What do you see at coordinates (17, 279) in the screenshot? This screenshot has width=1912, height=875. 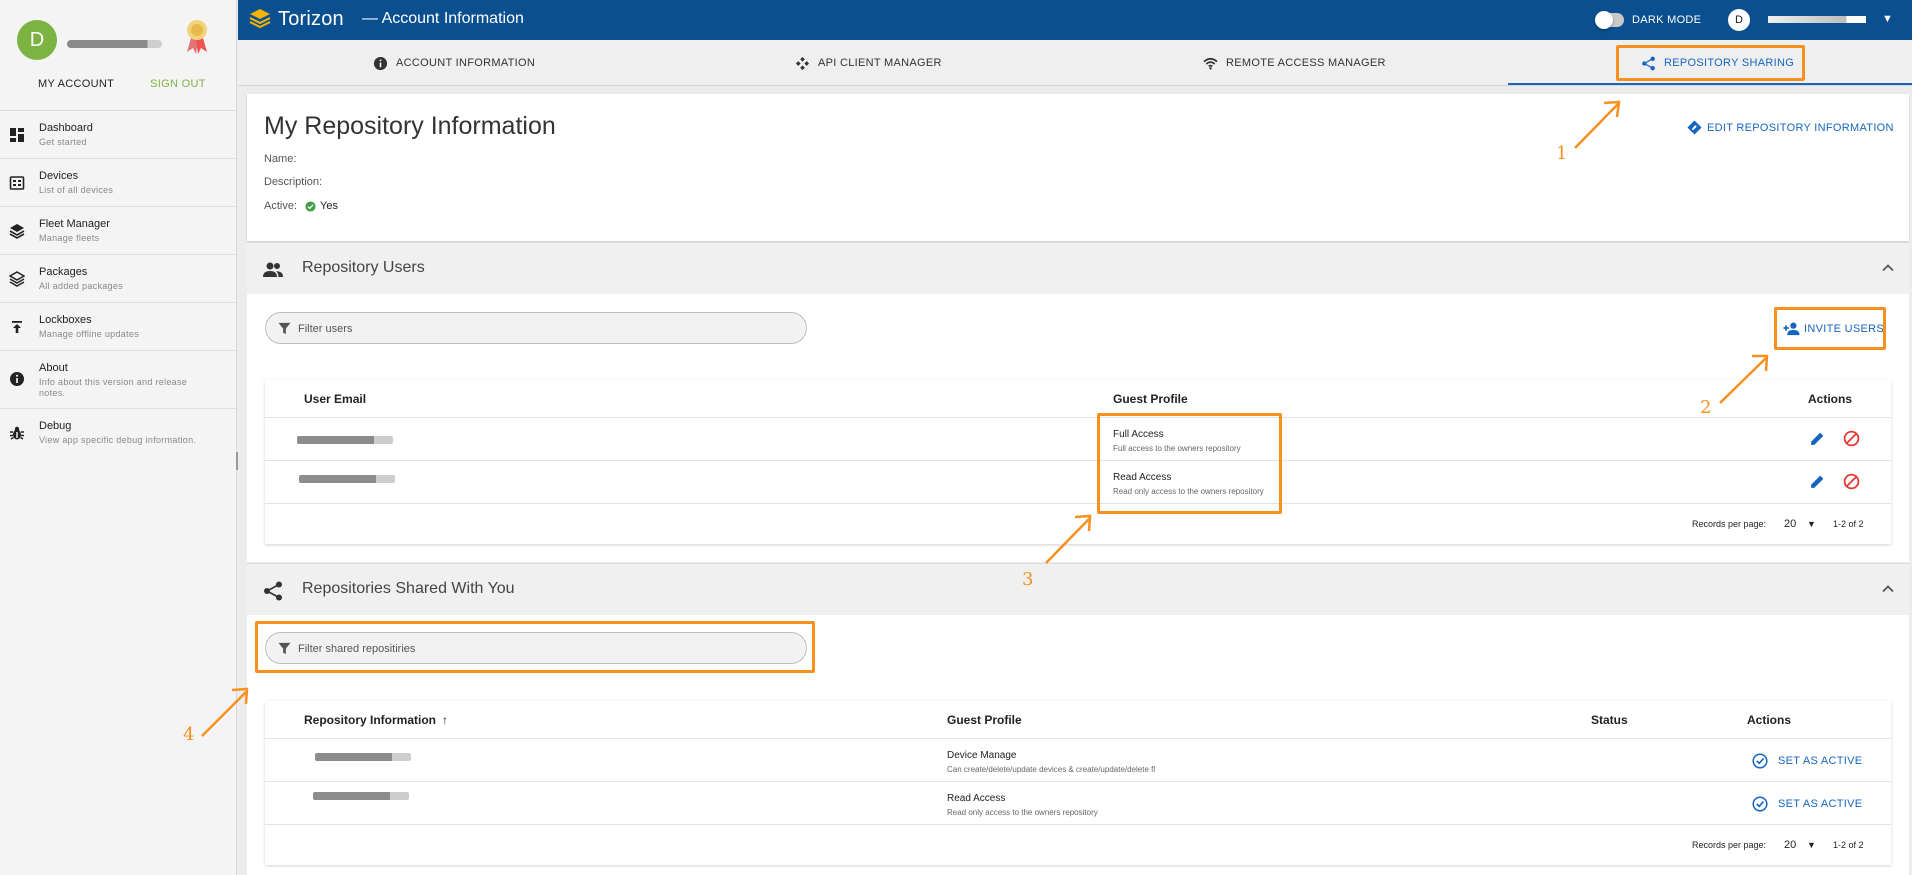 I see `packages-icon` at bounding box center [17, 279].